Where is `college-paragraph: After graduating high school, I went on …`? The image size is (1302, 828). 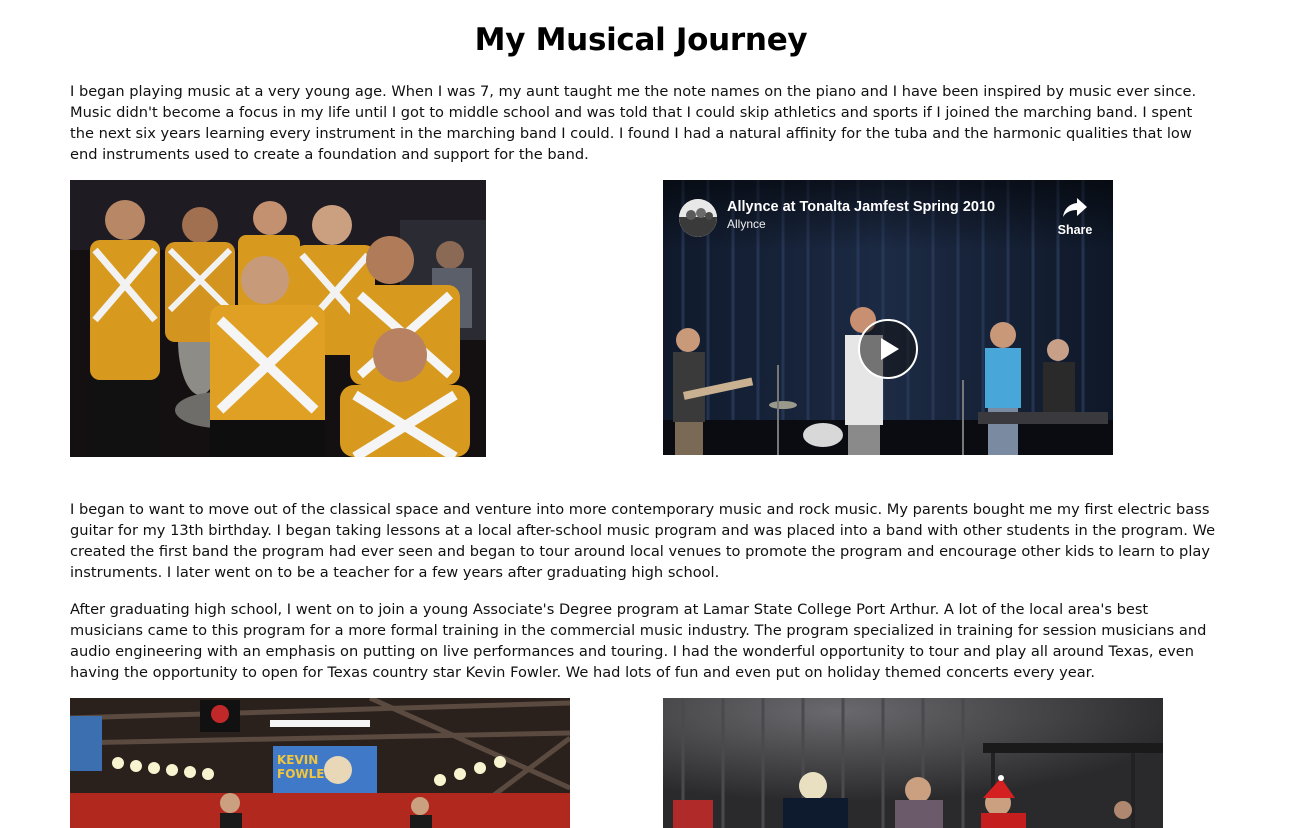
college-paragraph: After graduating high school, I went on … is located at coordinates (638, 641).